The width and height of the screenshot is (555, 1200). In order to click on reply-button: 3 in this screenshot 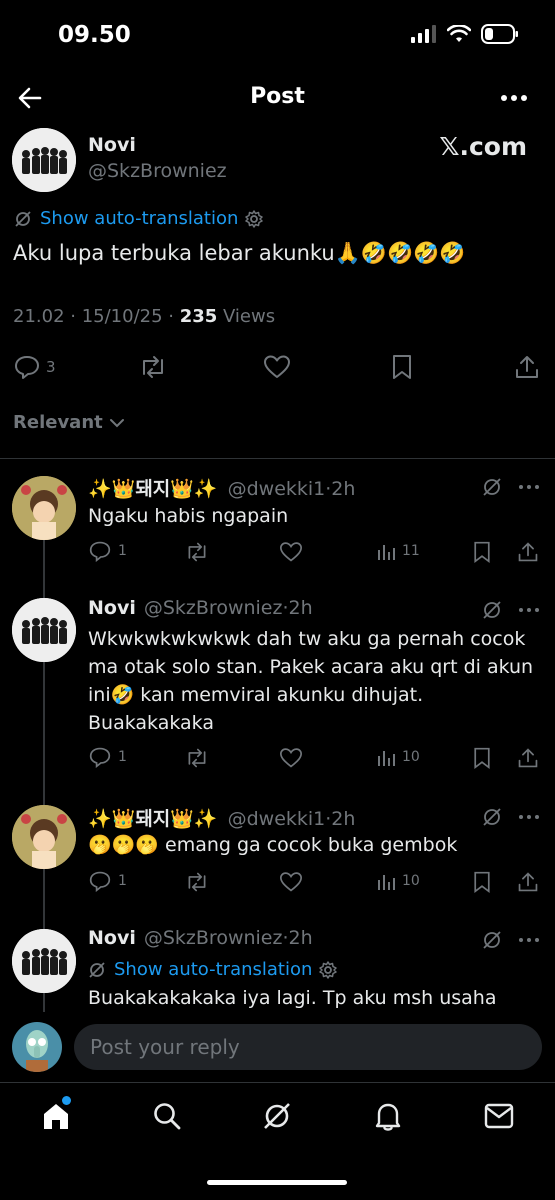, I will do `click(35, 367)`.